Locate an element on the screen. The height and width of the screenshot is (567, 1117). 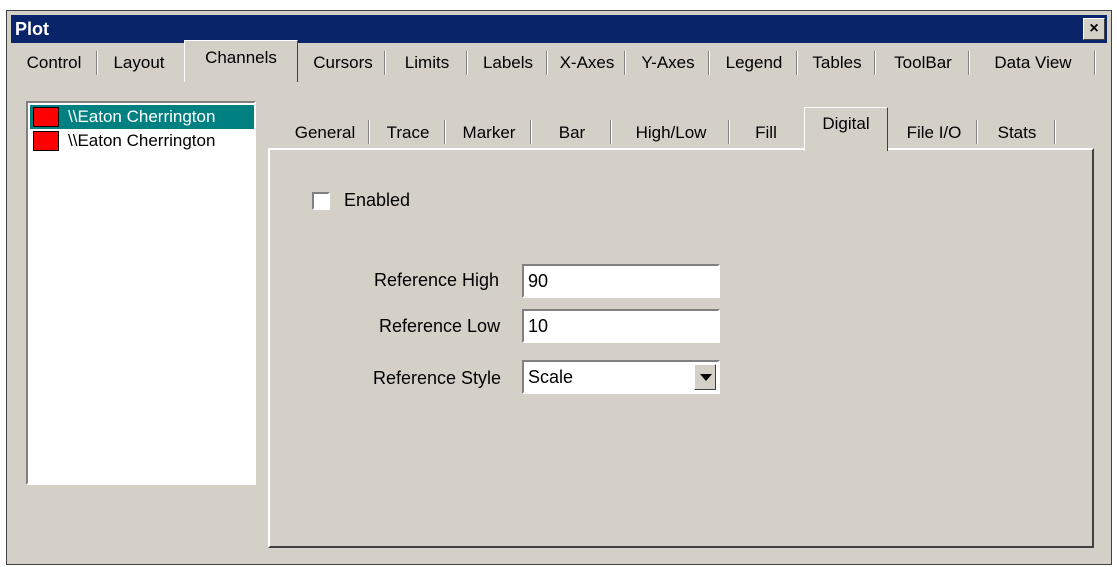
close-button: × is located at coordinates (1094, 29).